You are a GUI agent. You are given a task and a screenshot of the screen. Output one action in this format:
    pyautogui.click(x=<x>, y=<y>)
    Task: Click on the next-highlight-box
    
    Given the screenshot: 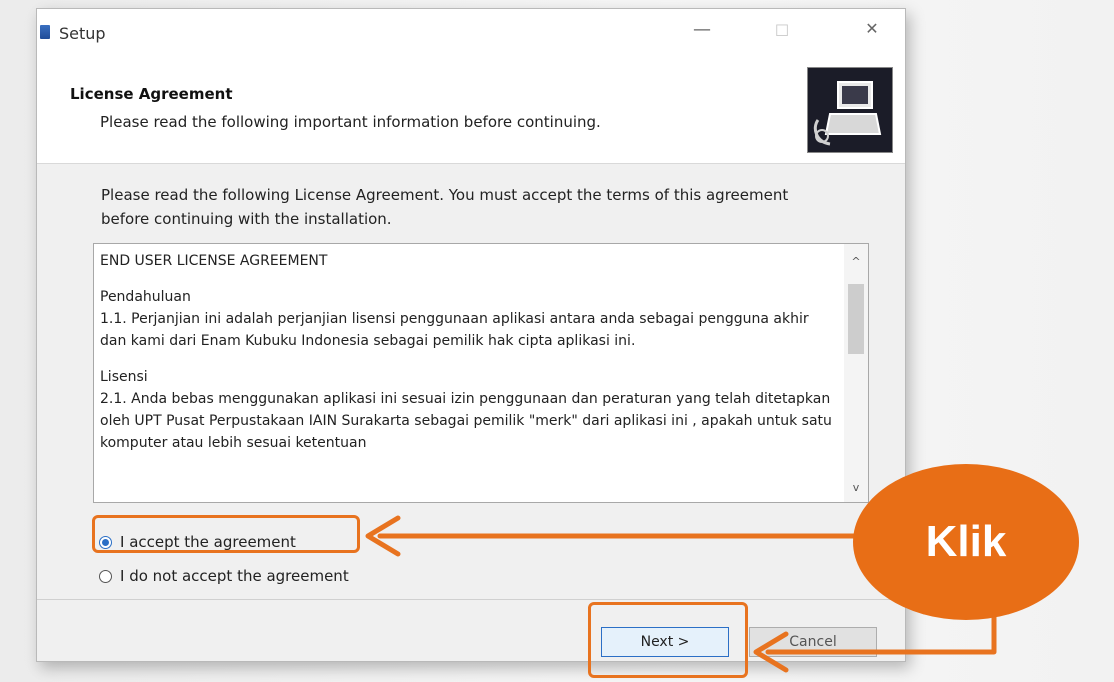 What is the action you would take?
    pyautogui.click(x=668, y=640)
    